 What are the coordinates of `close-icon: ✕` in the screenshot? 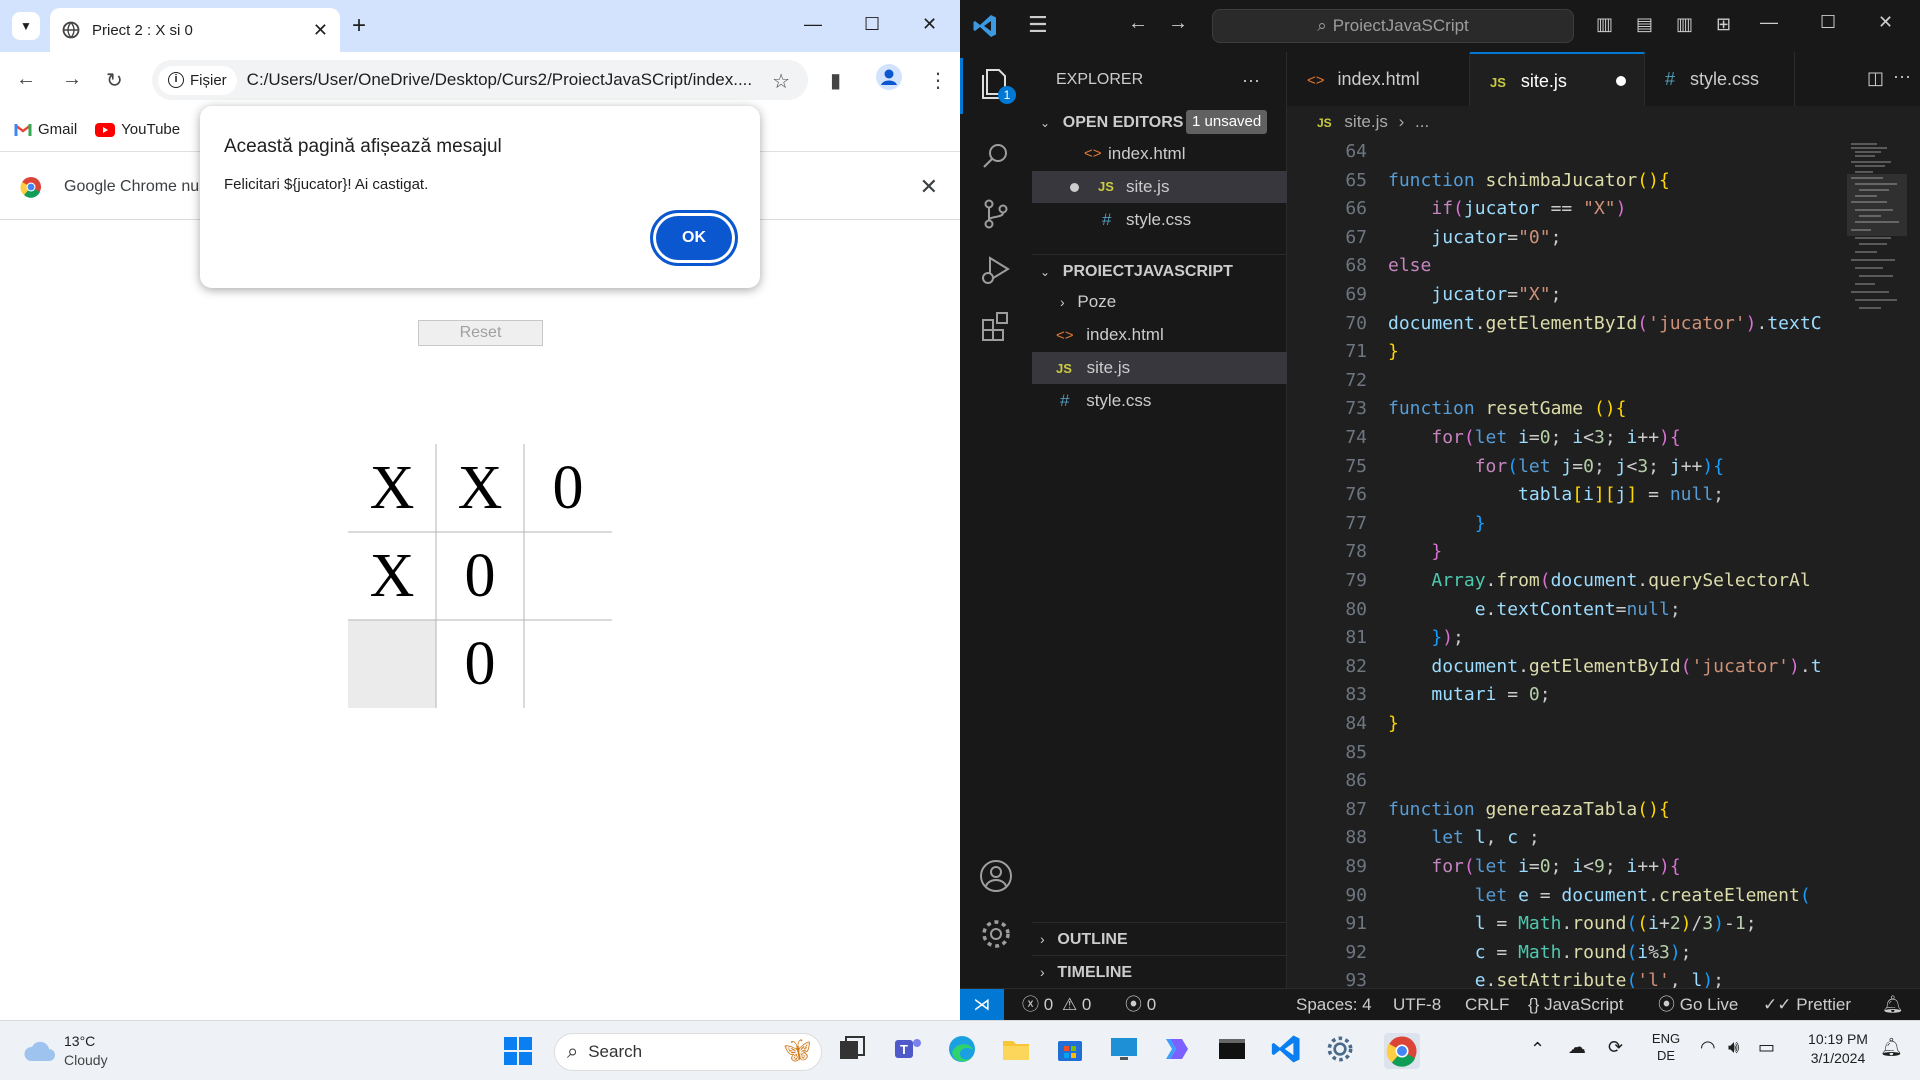 It's located at (929, 187).